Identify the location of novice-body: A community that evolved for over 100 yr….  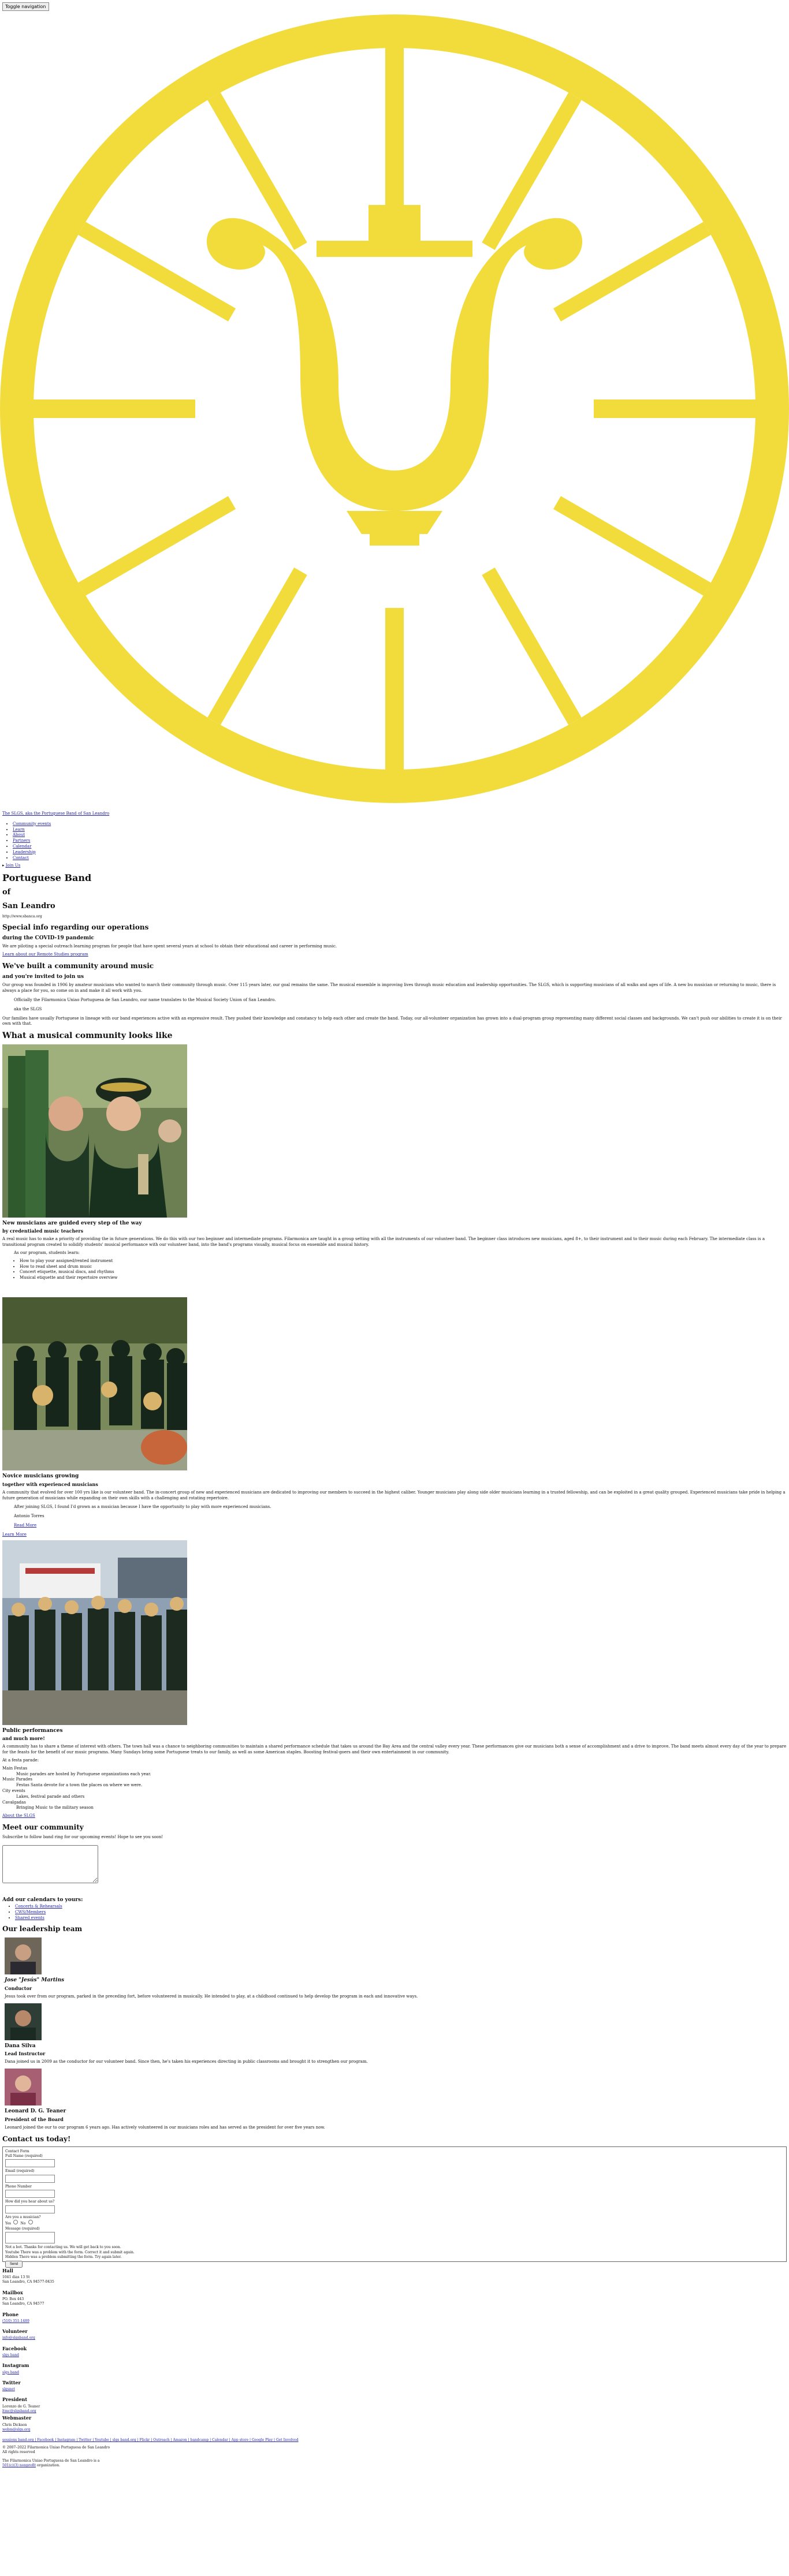
(394, 1494).